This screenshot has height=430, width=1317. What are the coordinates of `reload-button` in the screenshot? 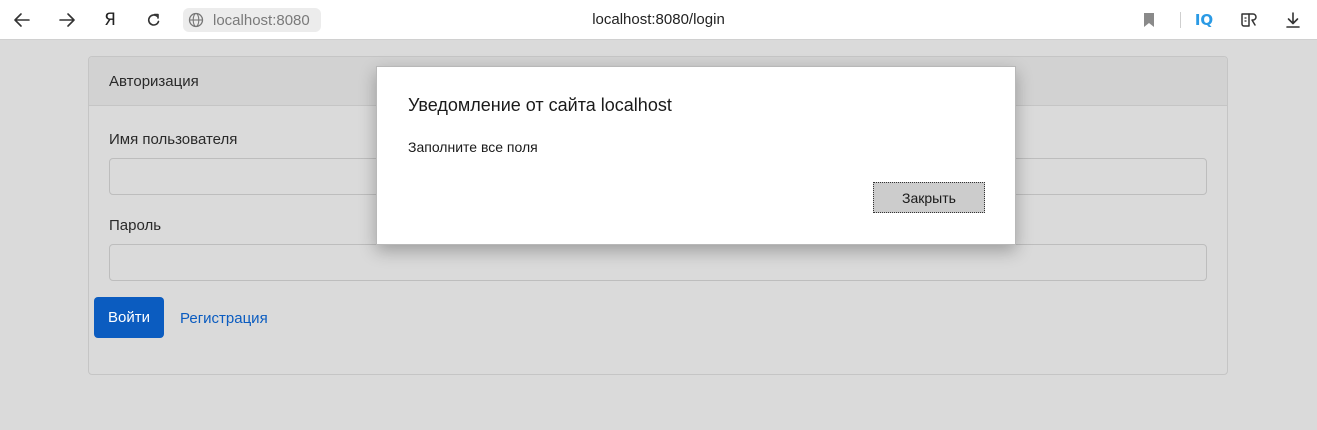 It's located at (154, 20).